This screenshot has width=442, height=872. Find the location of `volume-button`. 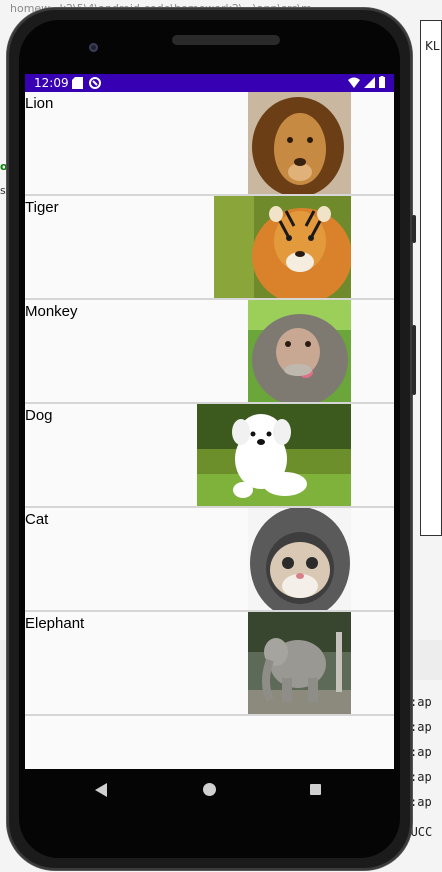

volume-button is located at coordinates (414, 360).